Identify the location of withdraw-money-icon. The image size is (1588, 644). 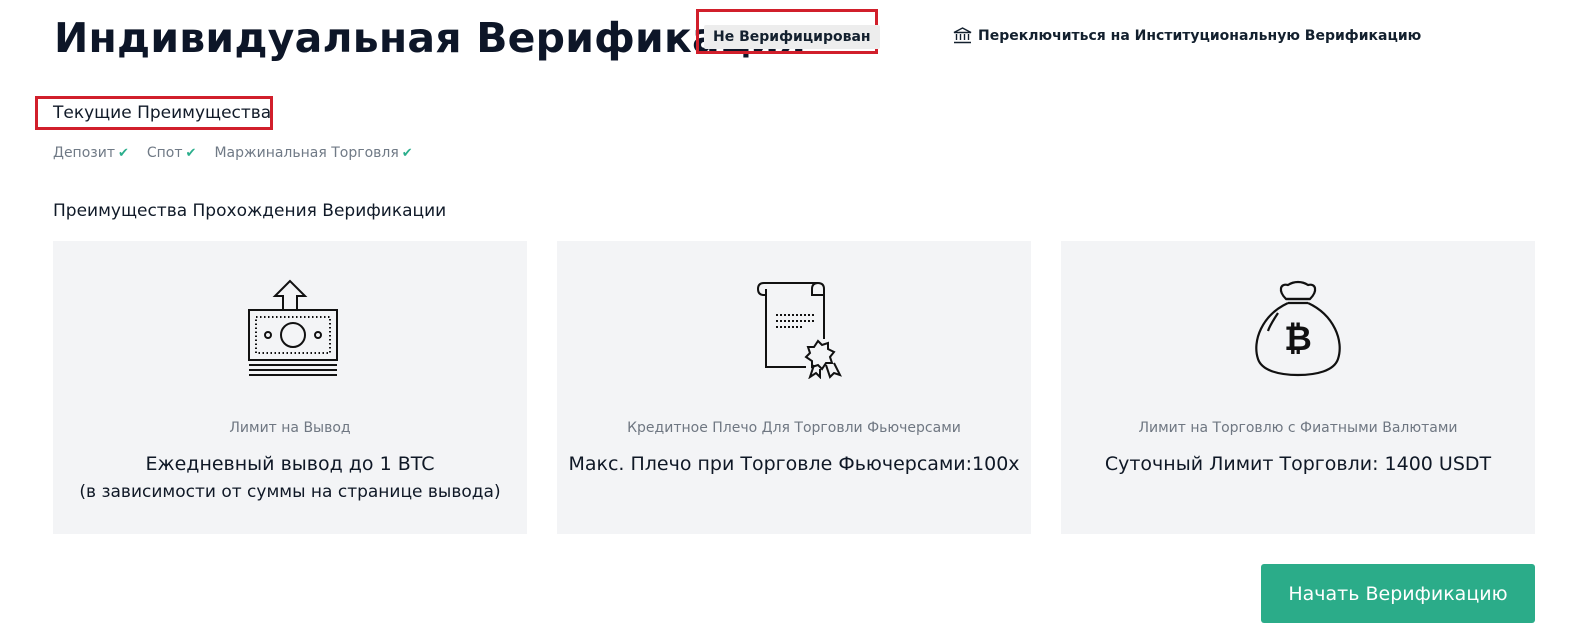
(293, 327).